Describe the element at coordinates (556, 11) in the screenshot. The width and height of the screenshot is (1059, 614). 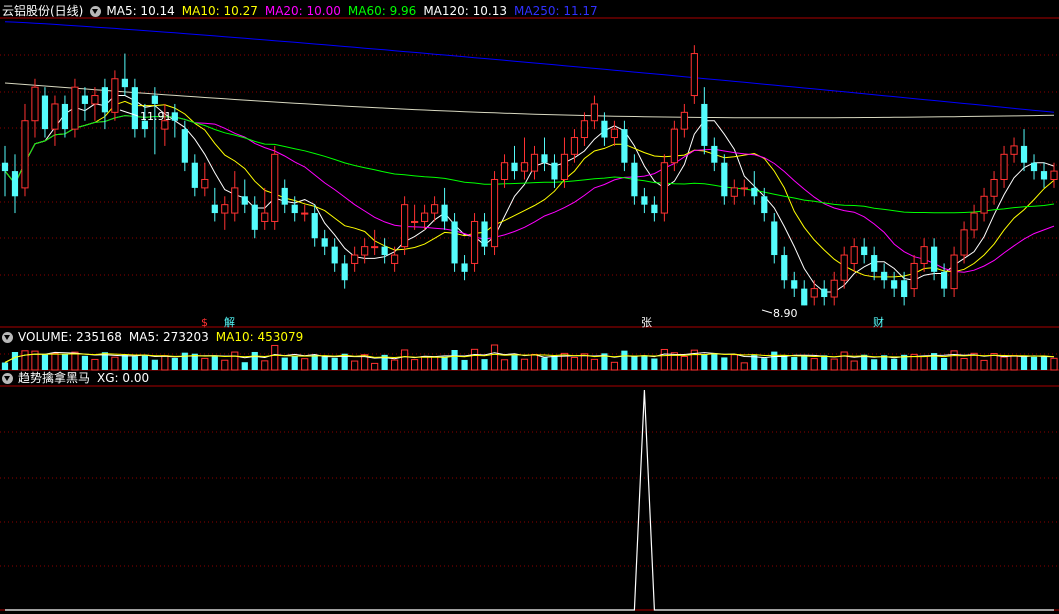
I see `ma250-legend: MA250: 11.17` at that location.